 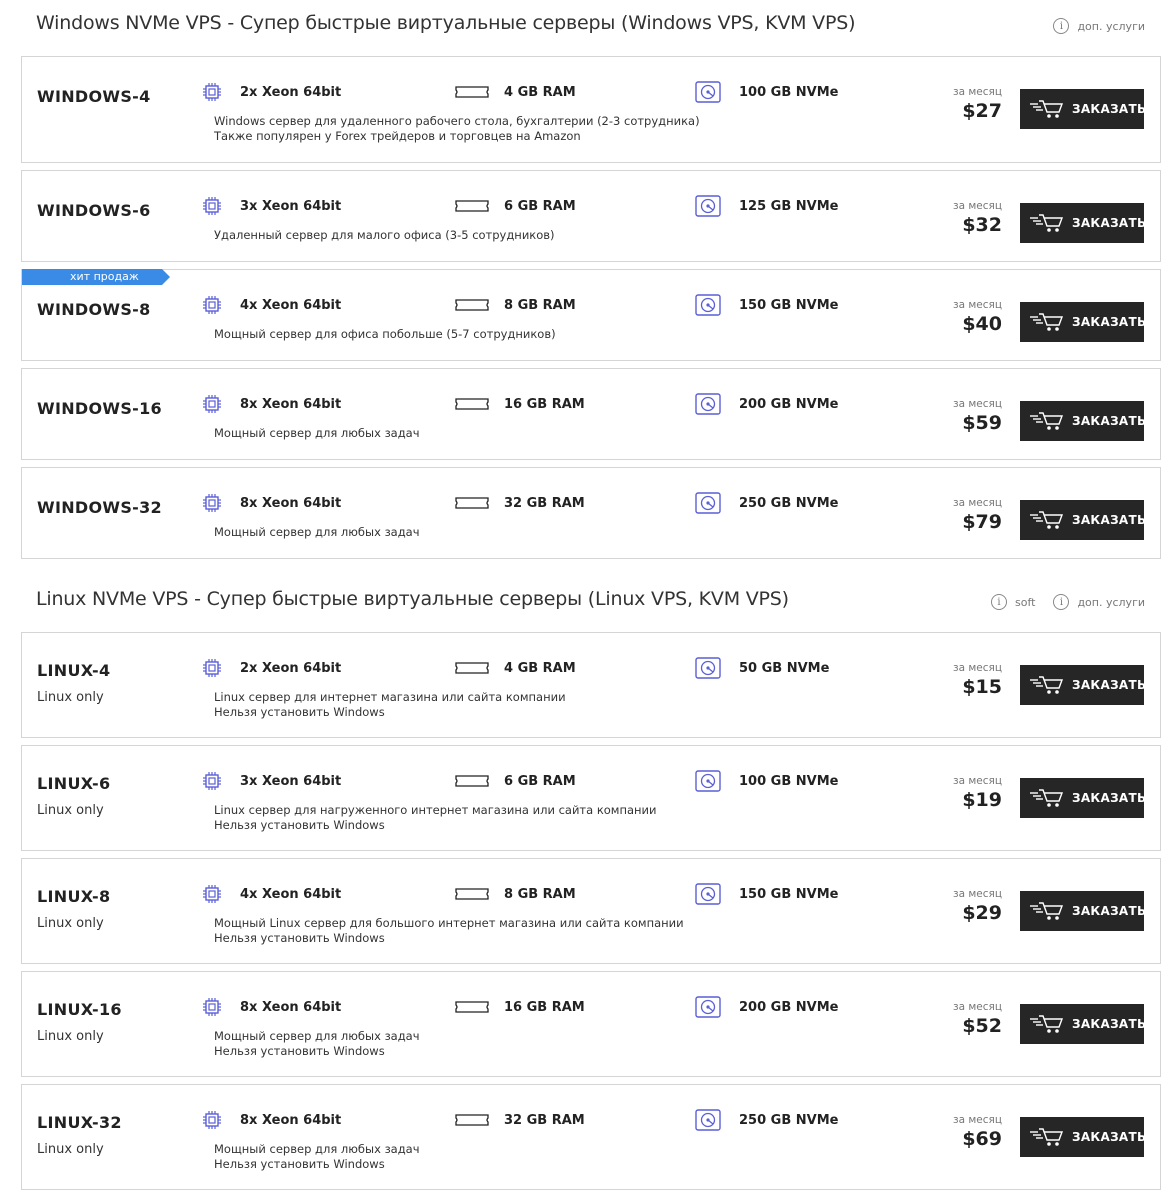 I want to click on ram-value: 32 GB RAM, so click(x=544, y=503).